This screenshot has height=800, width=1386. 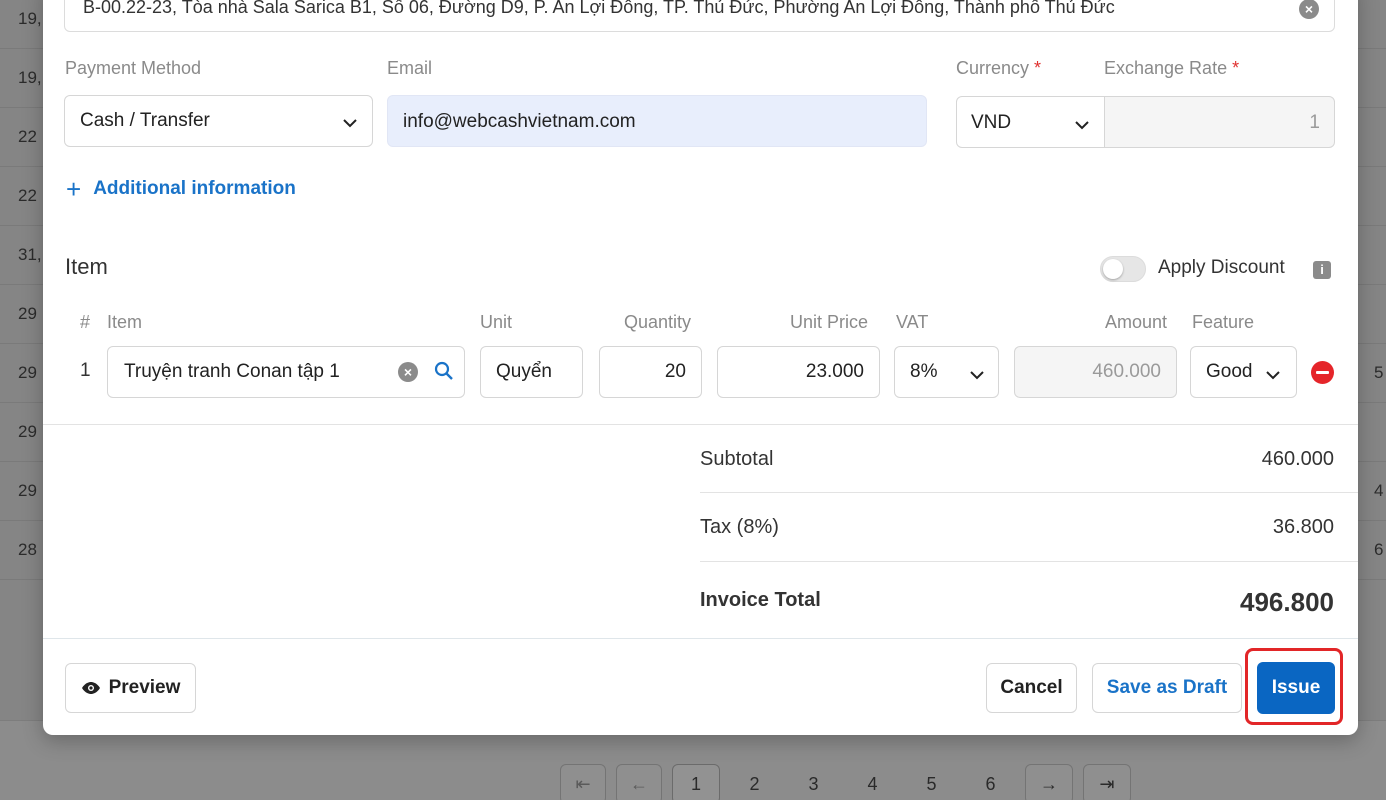 What do you see at coordinates (410, 68) in the screenshot?
I see `email-label: Email` at bounding box center [410, 68].